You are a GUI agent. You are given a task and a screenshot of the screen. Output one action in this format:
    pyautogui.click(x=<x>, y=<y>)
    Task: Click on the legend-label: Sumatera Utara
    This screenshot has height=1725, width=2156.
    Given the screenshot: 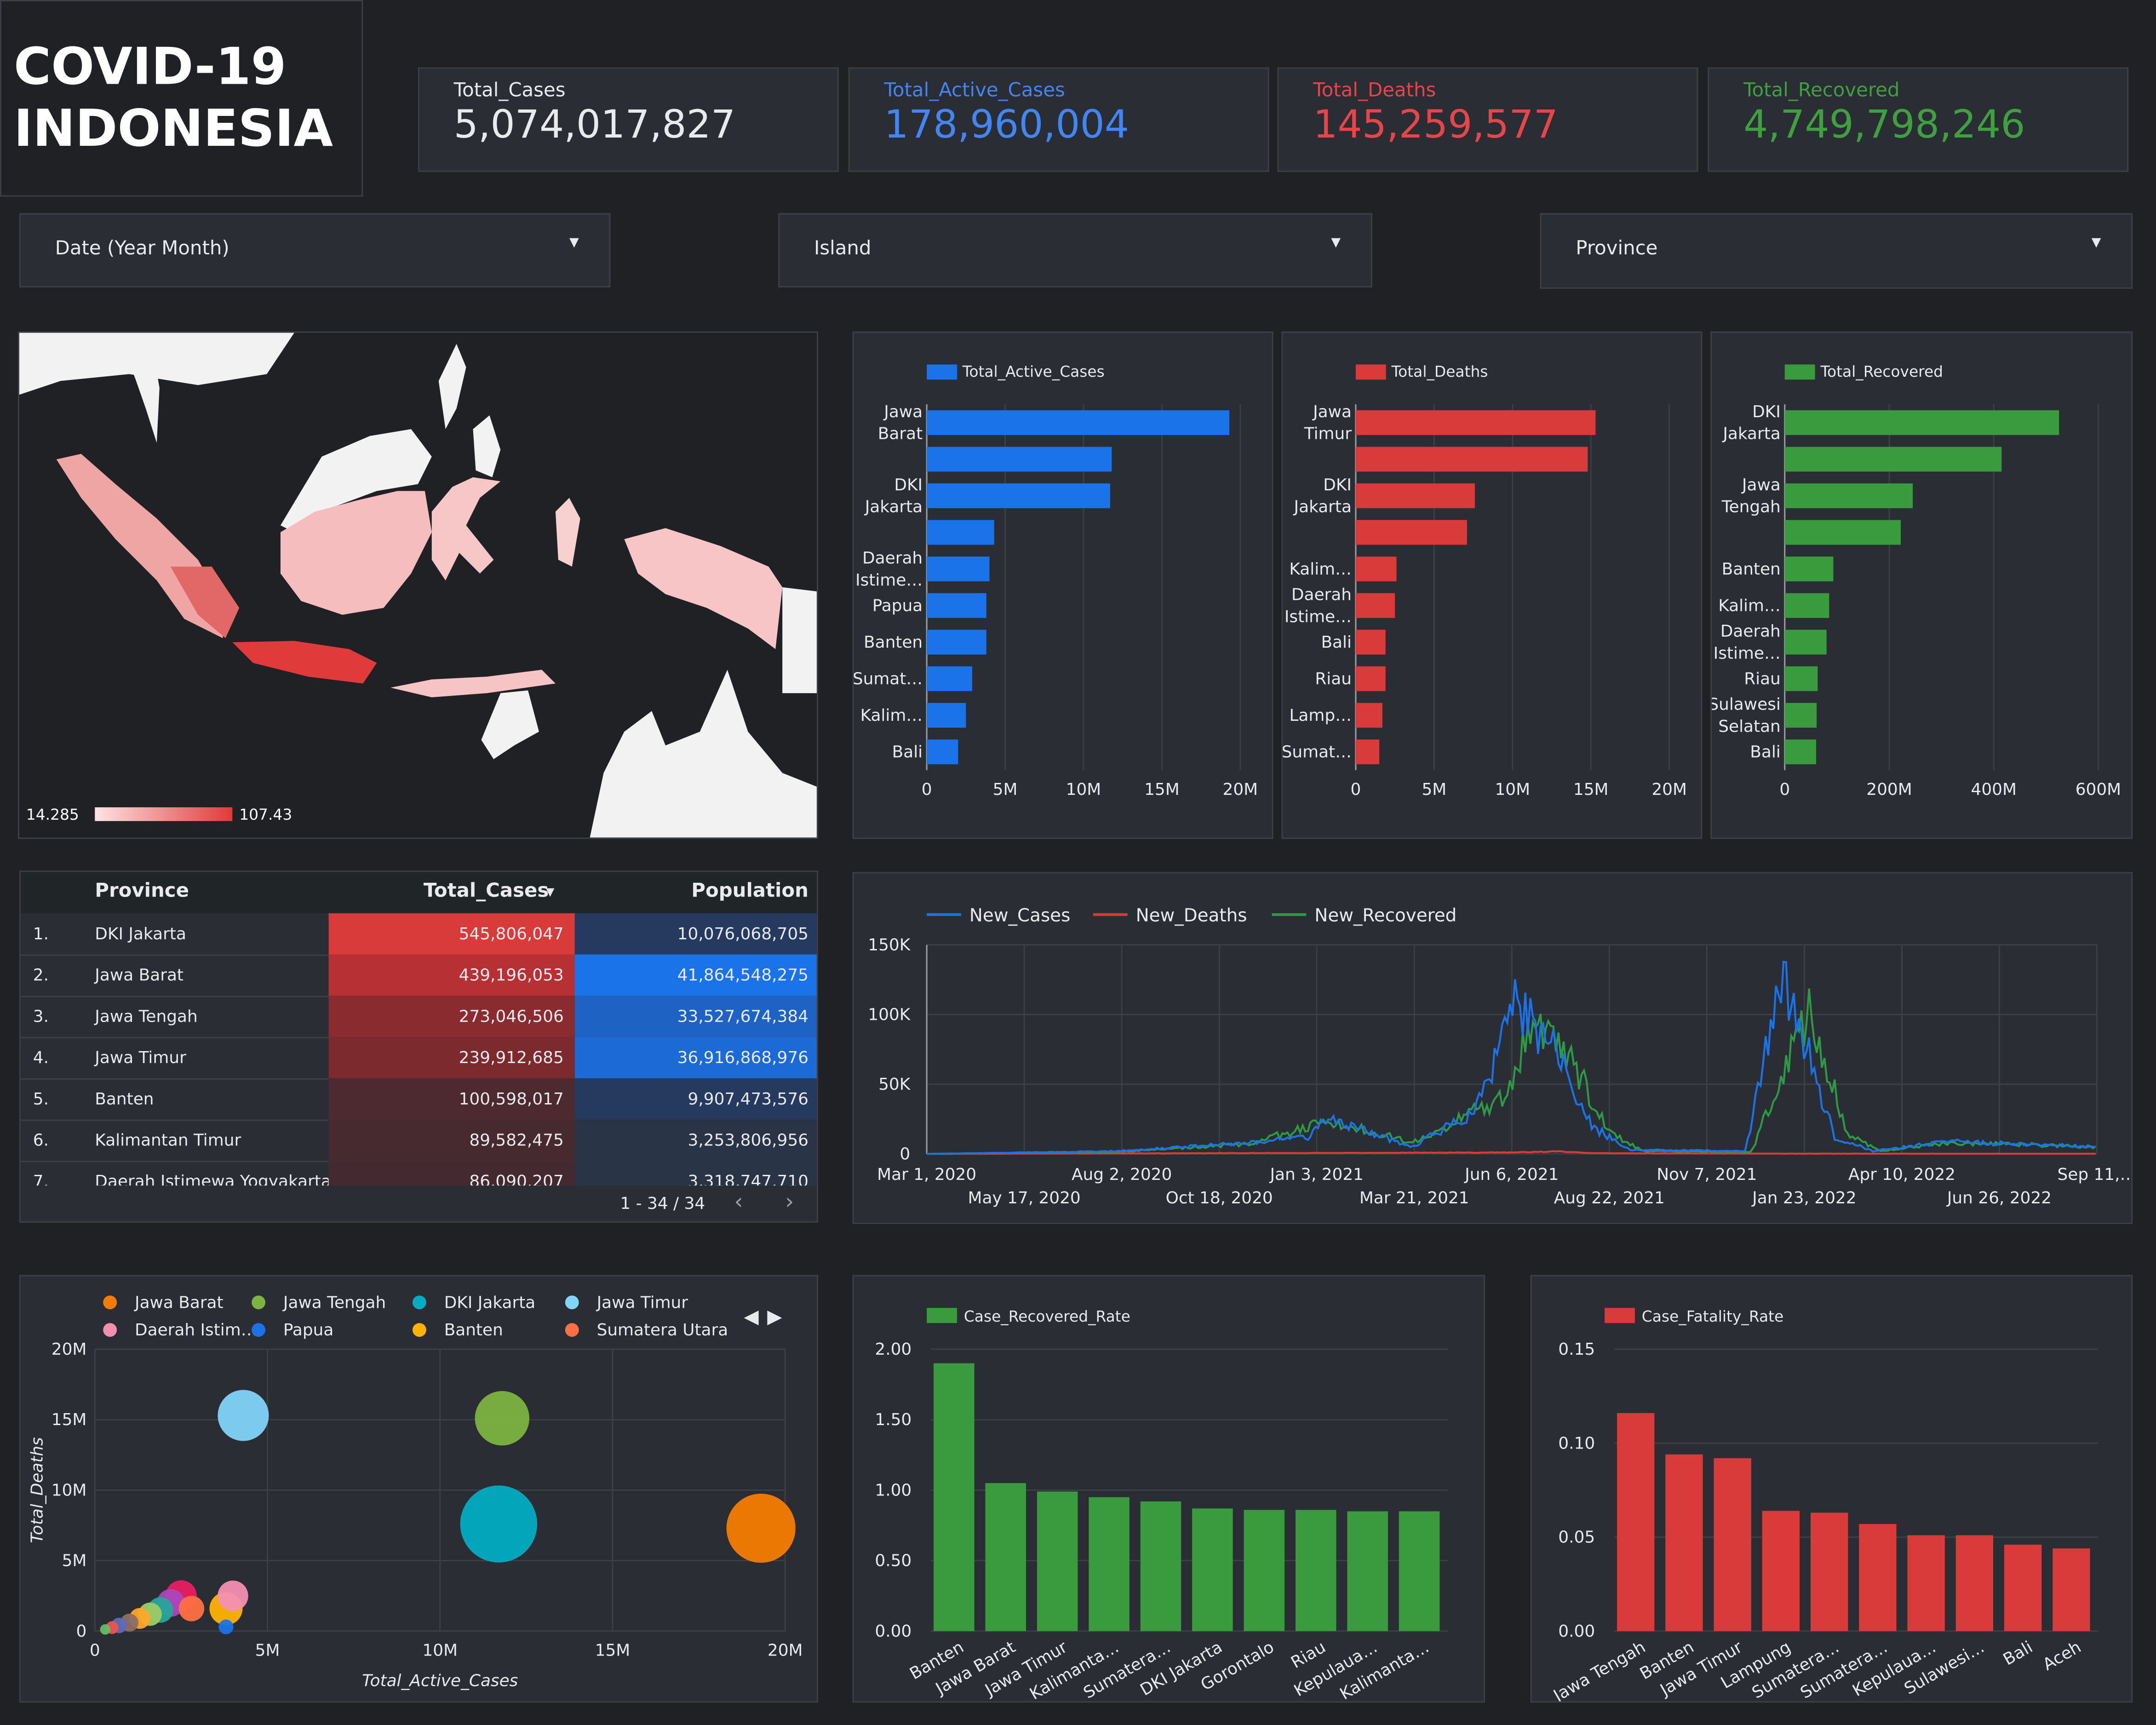 What is the action you would take?
    pyautogui.click(x=663, y=1330)
    